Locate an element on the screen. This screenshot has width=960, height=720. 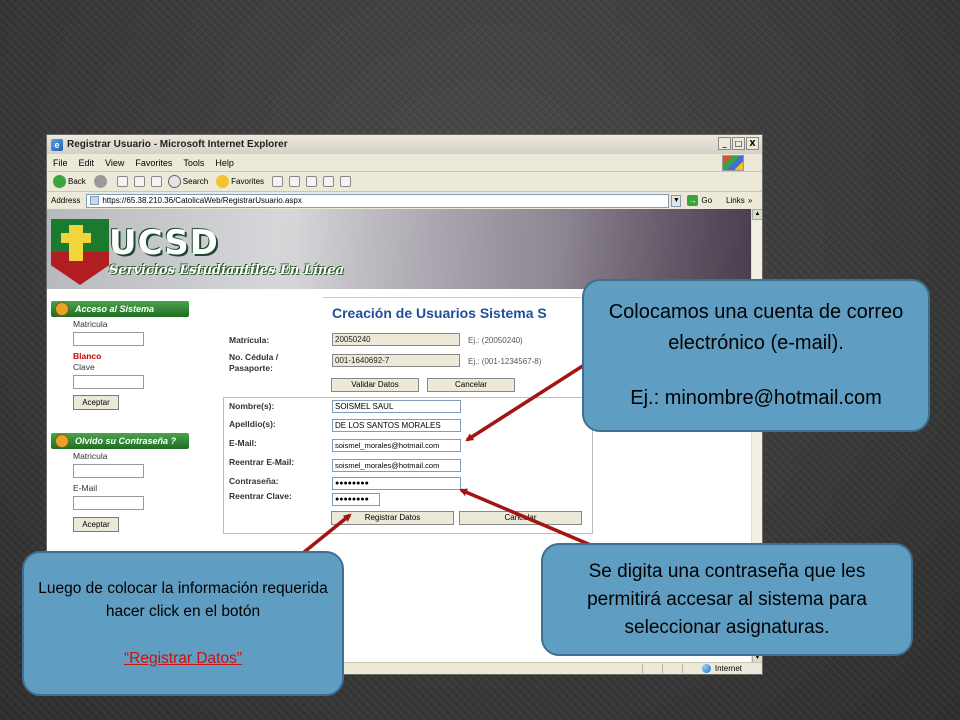
nombre-input: SOISMEL SAUL is located at coordinates (396, 406).